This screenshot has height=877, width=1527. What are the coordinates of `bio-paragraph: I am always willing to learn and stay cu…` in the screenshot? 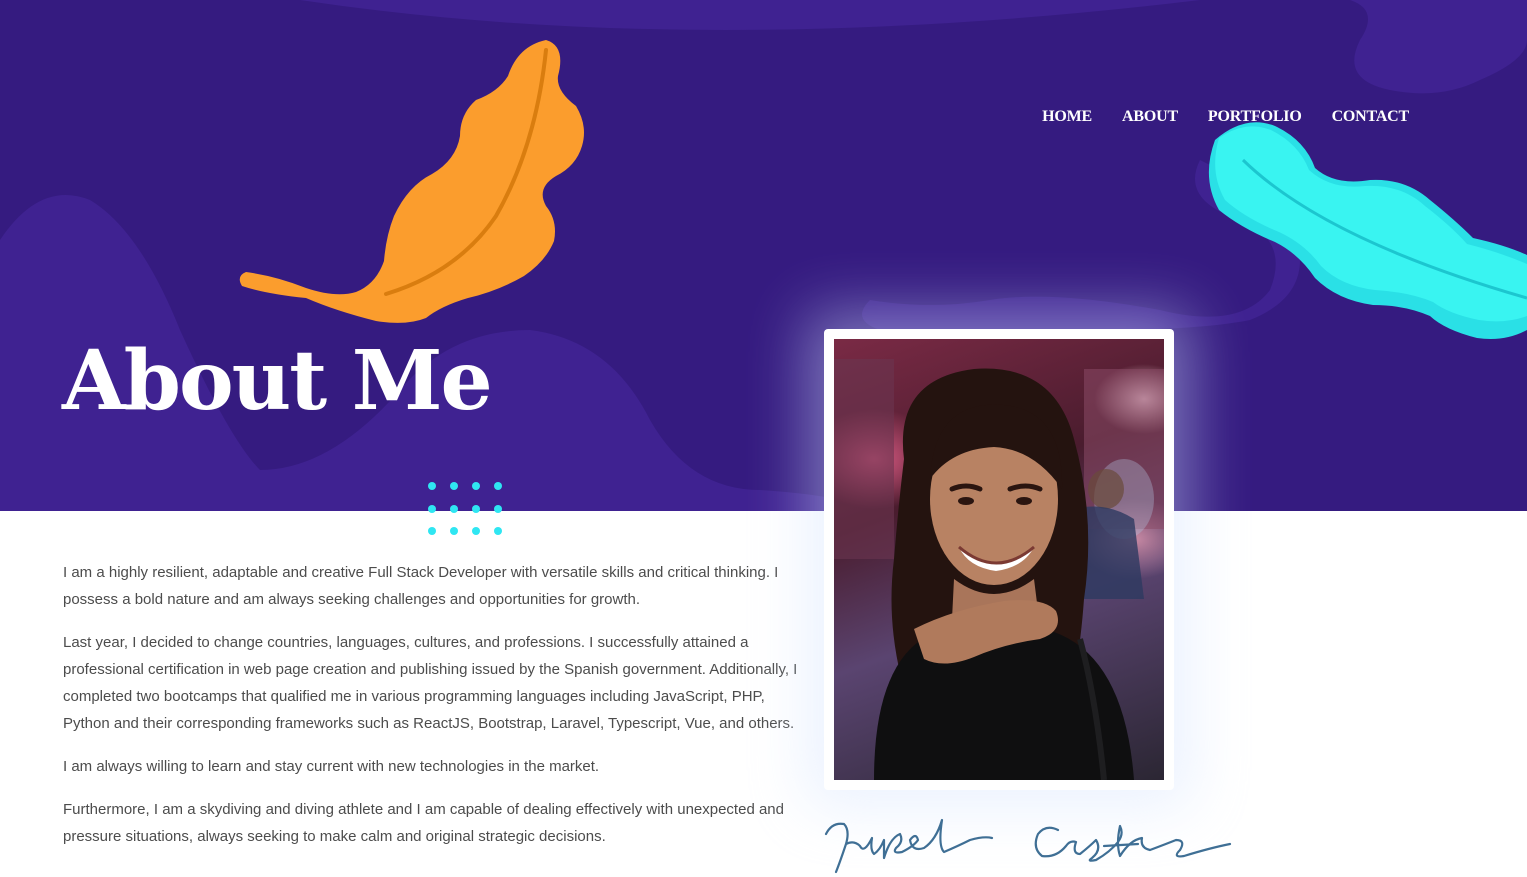 It's located at (331, 766).